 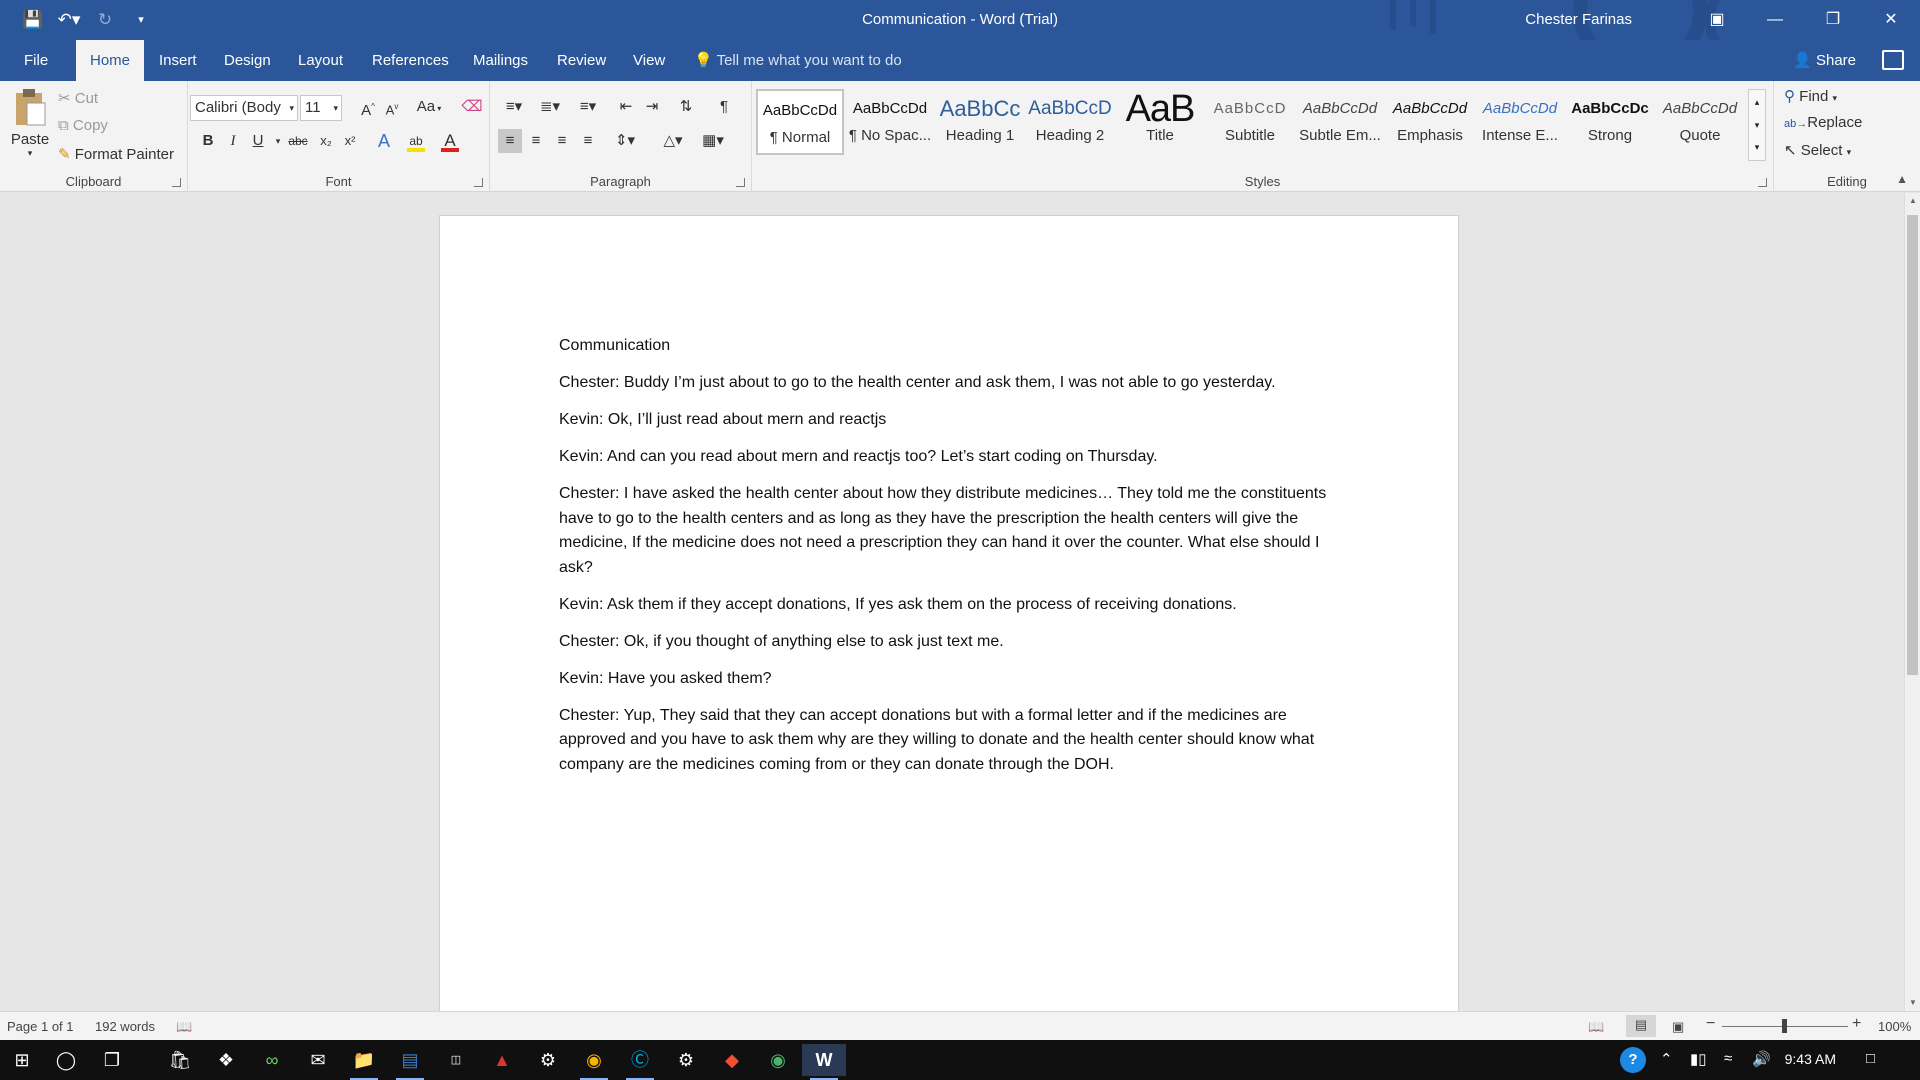 I want to click on help-icon: ?, so click(x=1633, y=1060).